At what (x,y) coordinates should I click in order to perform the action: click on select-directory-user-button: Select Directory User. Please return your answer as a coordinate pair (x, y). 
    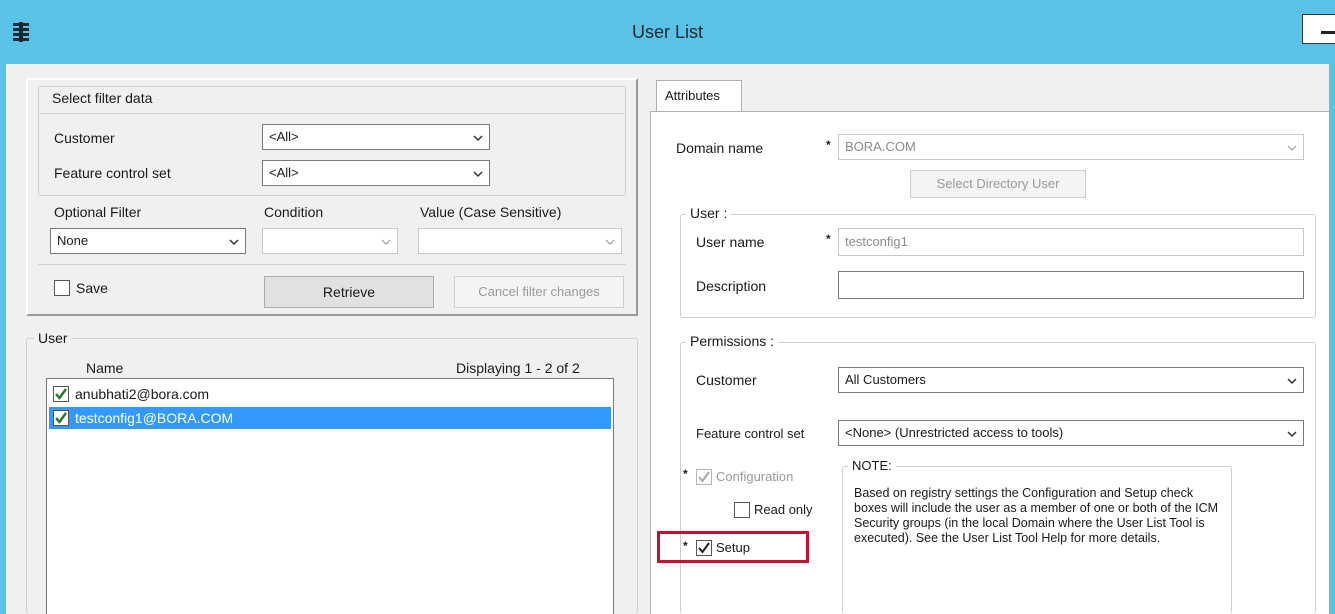
    Looking at the image, I should click on (998, 184).